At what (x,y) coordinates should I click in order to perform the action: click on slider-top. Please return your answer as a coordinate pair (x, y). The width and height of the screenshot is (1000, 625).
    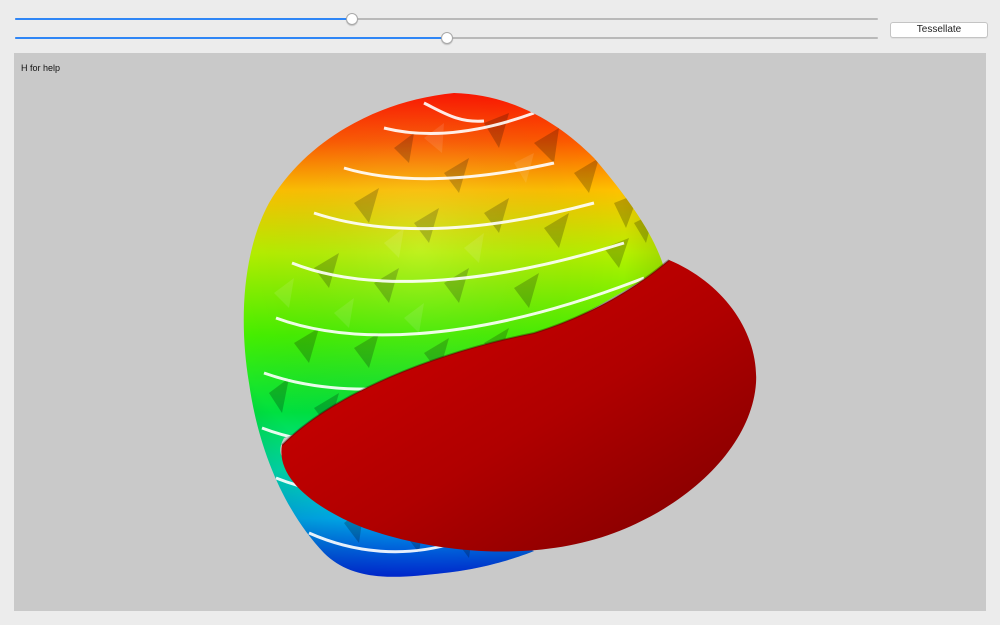
    Looking at the image, I should click on (446, 19).